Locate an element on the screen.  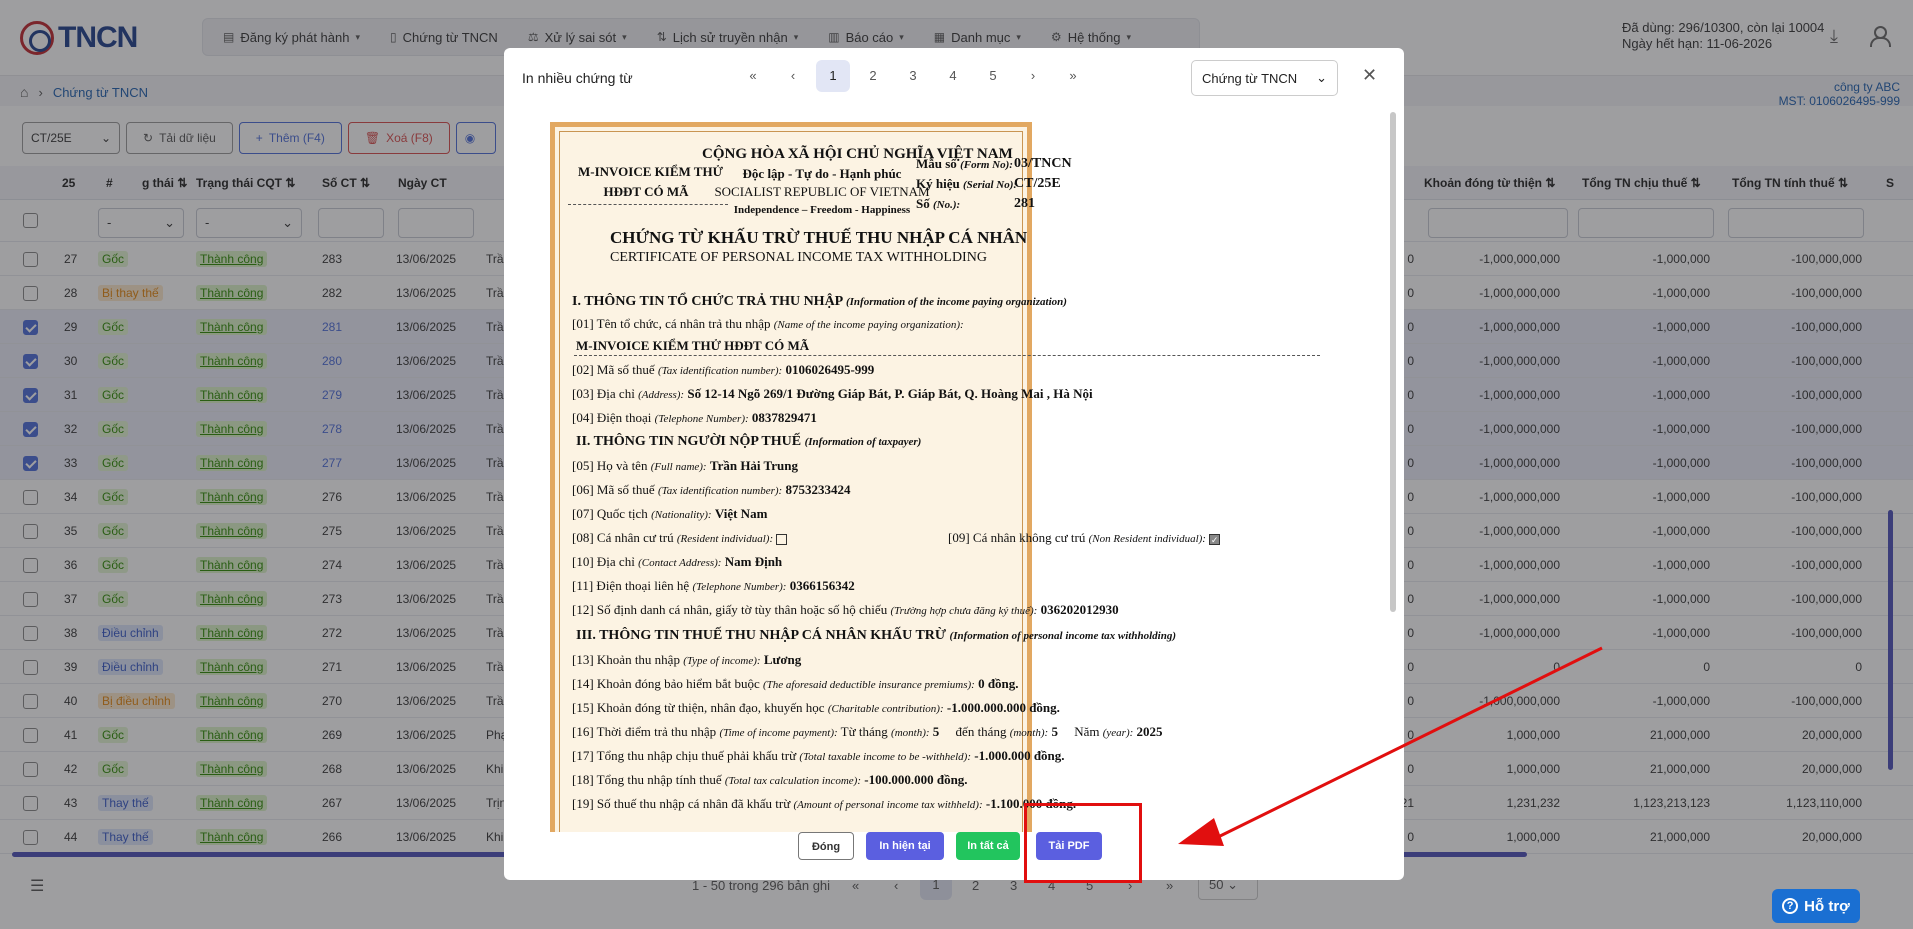
highlight-box is located at coordinates (1083, 843).